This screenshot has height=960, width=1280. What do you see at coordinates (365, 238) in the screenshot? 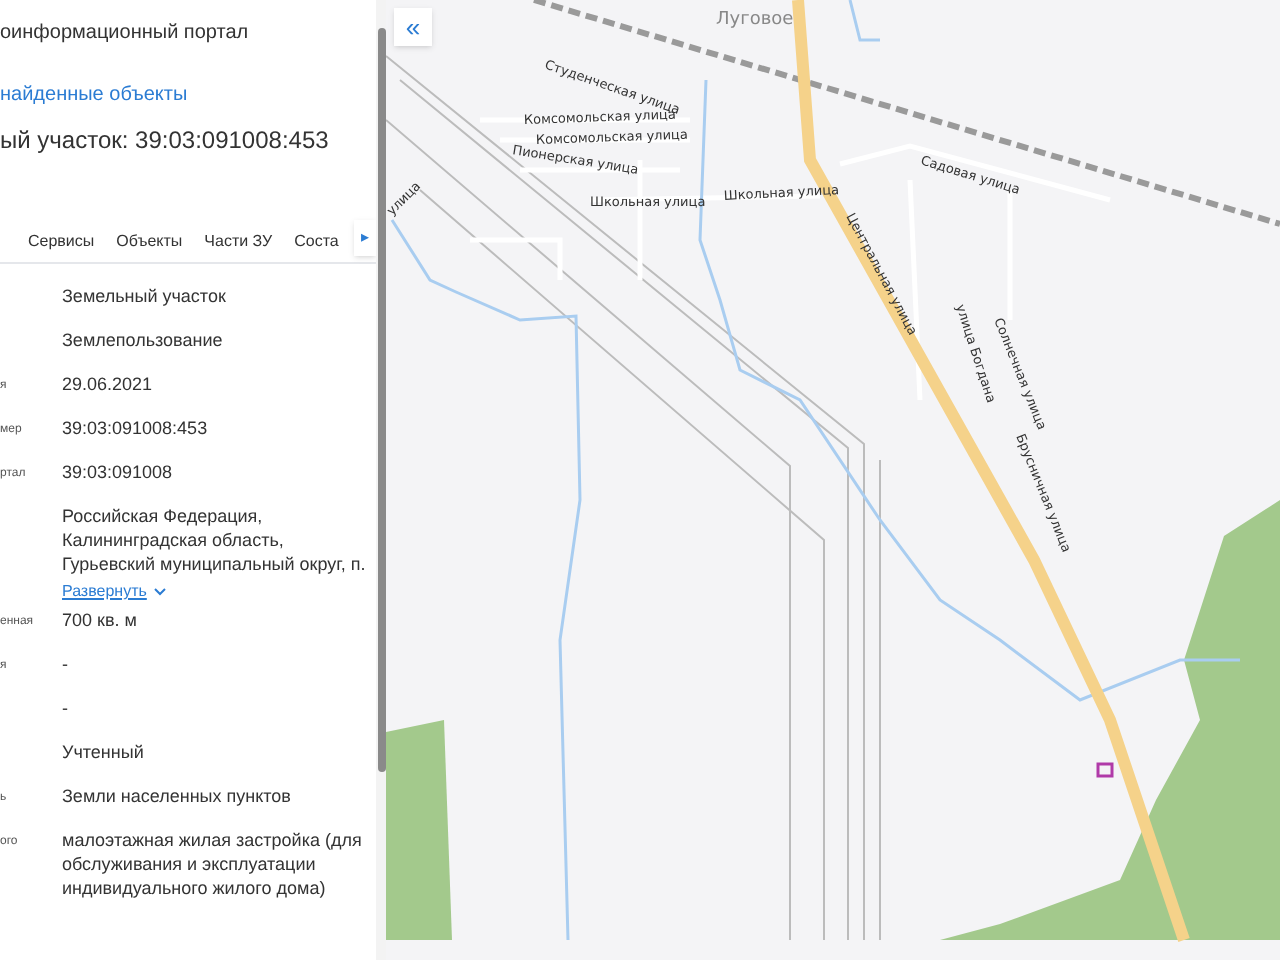
I see `tab-scroll-button: ▸` at bounding box center [365, 238].